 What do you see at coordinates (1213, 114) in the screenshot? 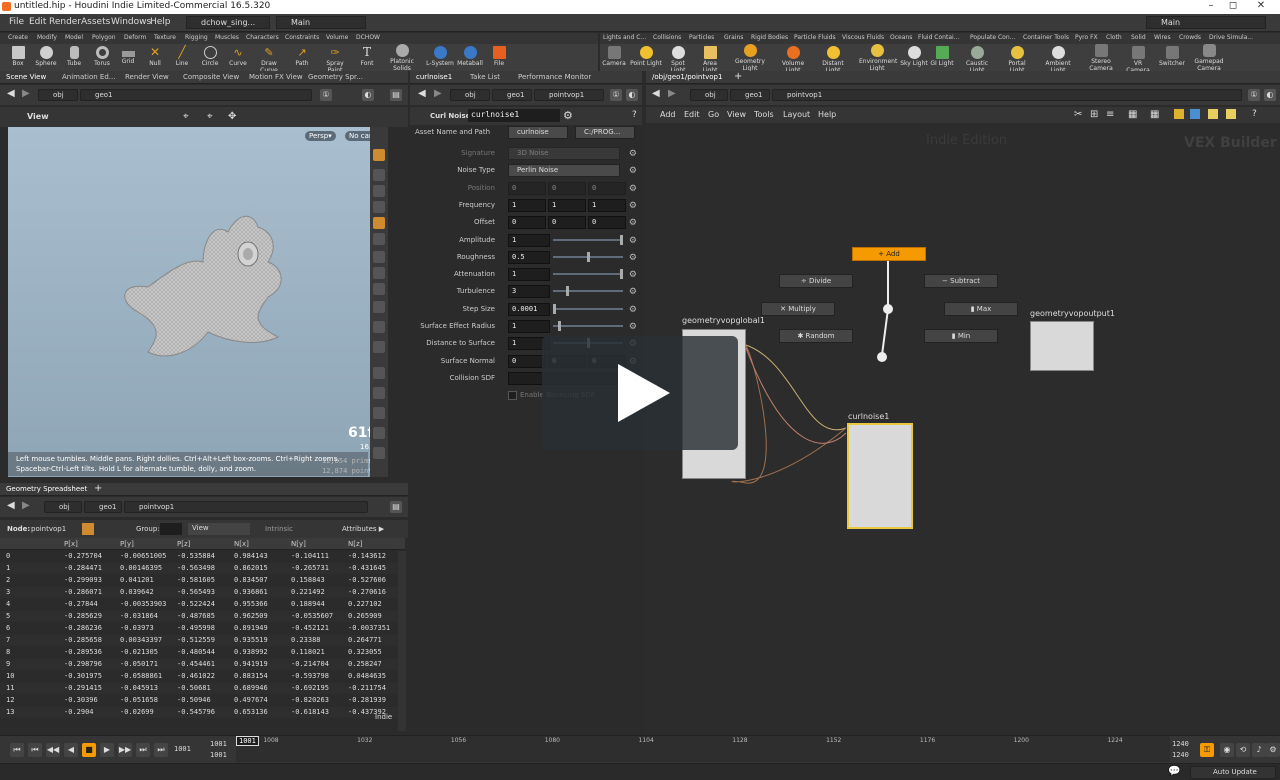
I see `sticky-icon` at bounding box center [1213, 114].